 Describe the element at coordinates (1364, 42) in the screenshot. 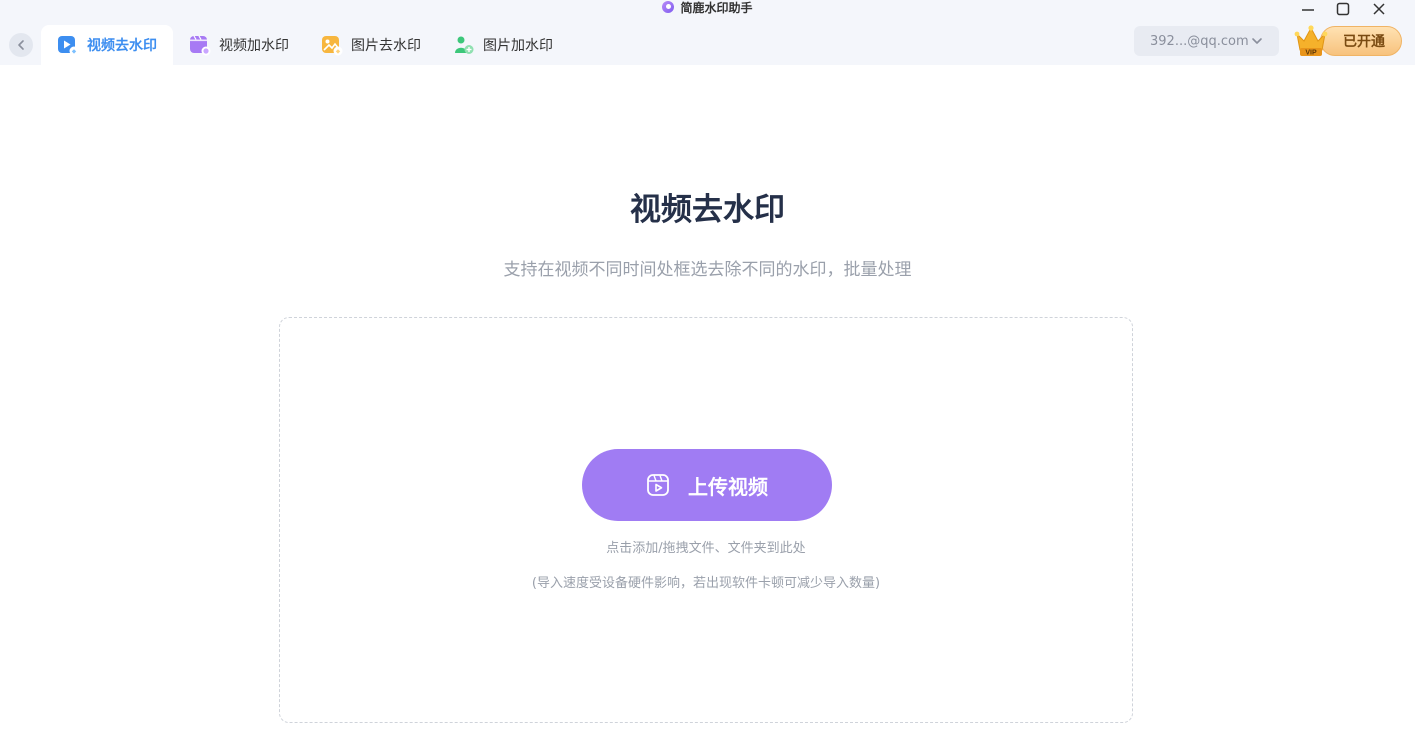

I see `vip-status-label: 已开通` at that location.